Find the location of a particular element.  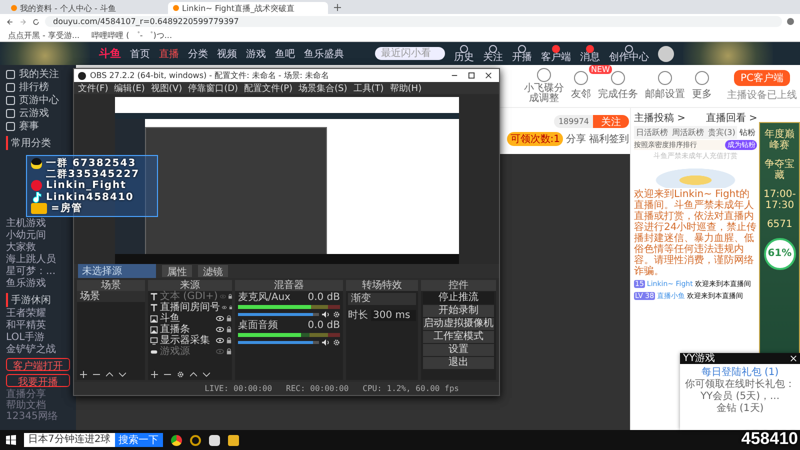

header-tool: 客户端 is located at coordinates (556, 53).